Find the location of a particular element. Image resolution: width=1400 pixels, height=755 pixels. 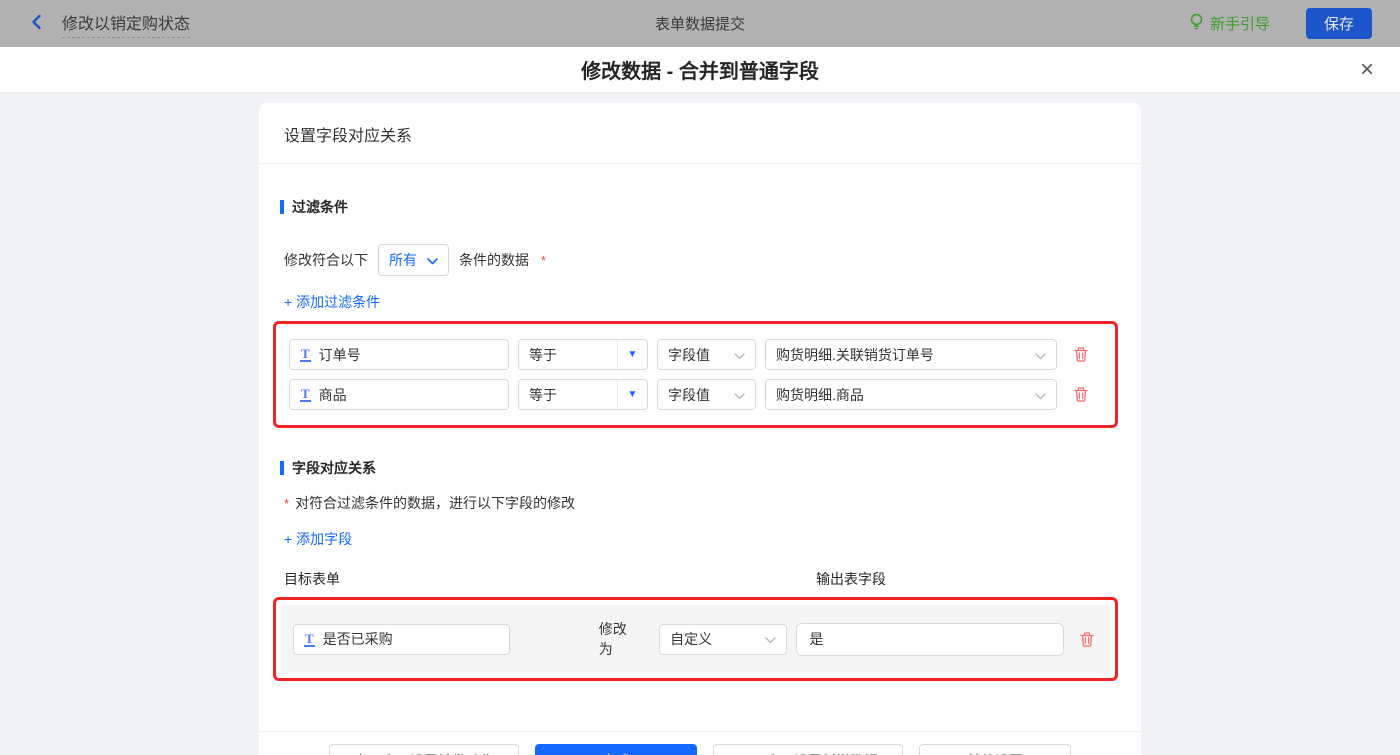

lightbulb-icon is located at coordinates (1196, 24).